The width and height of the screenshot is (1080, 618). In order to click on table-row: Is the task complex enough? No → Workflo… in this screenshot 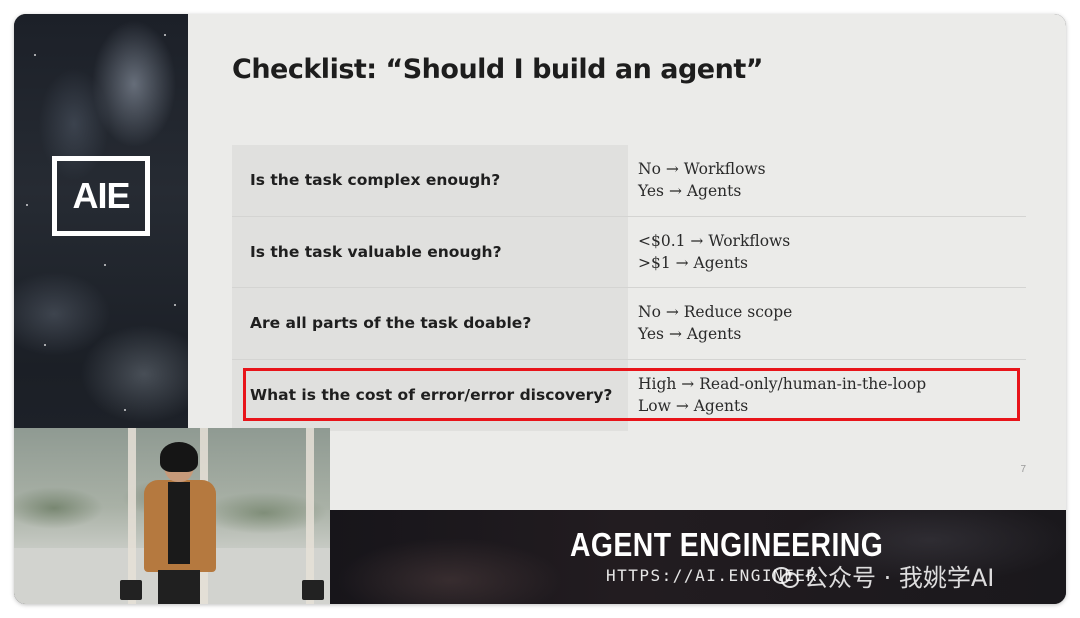, I will do `click(629, 181)`.